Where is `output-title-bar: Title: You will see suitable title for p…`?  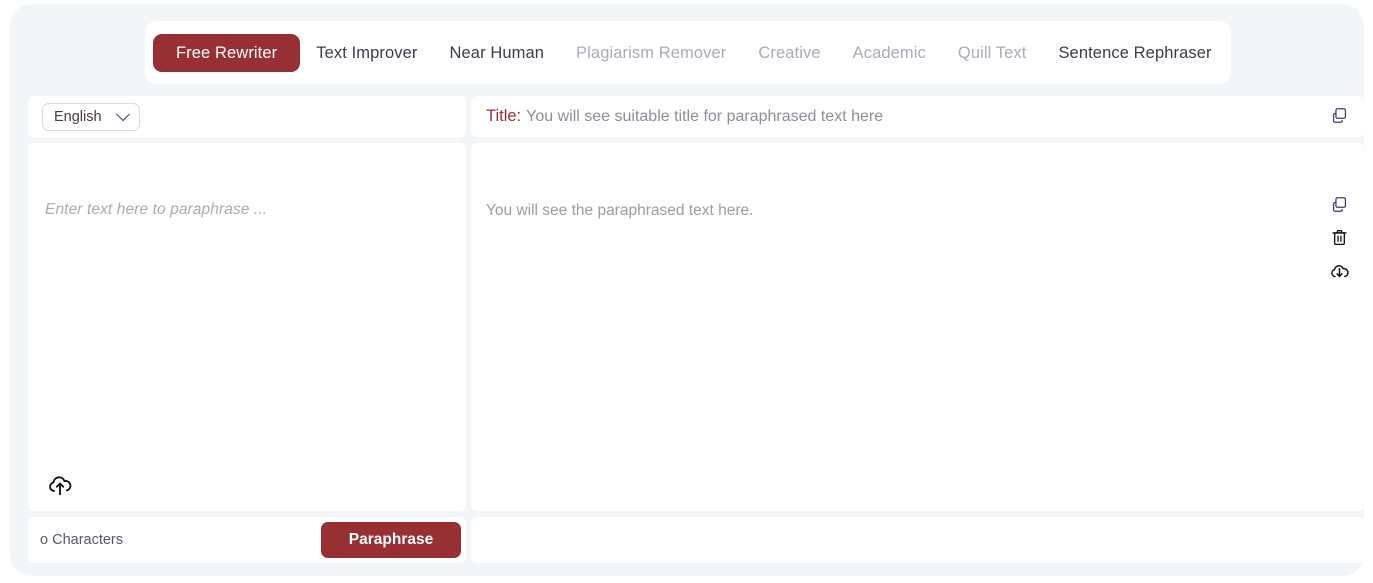 output-title-bar: Title: You will see suitable title for p… is located at coordinates (917, 116).